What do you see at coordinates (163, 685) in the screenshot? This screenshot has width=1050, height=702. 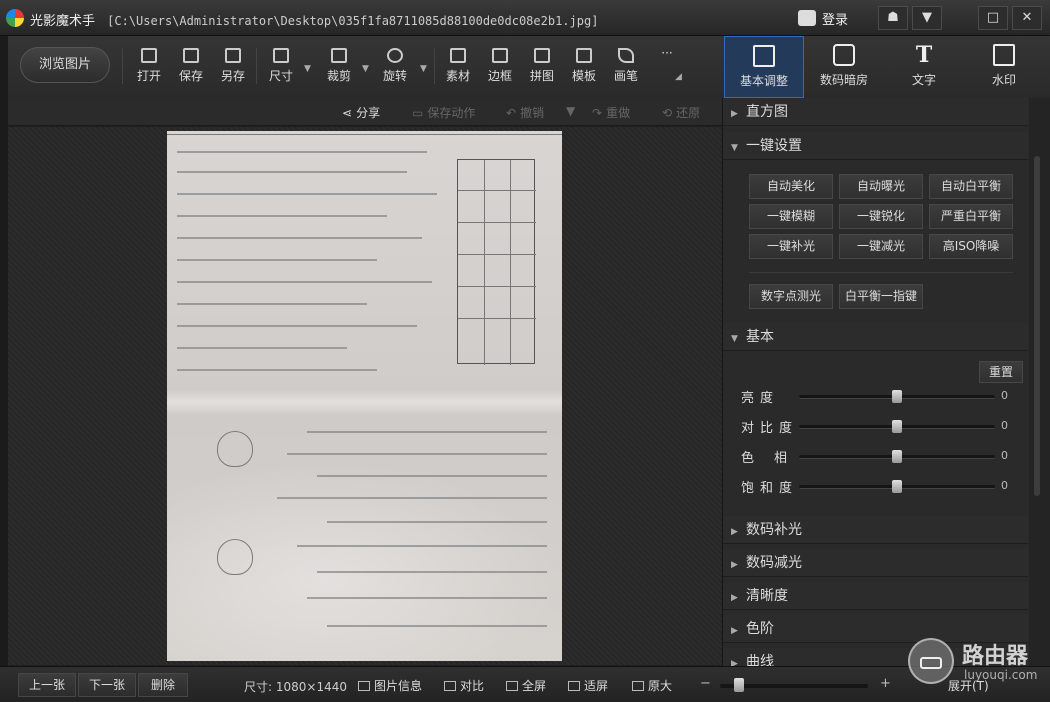 I see `delete-button: 删除` at bounding box center [163, 685].